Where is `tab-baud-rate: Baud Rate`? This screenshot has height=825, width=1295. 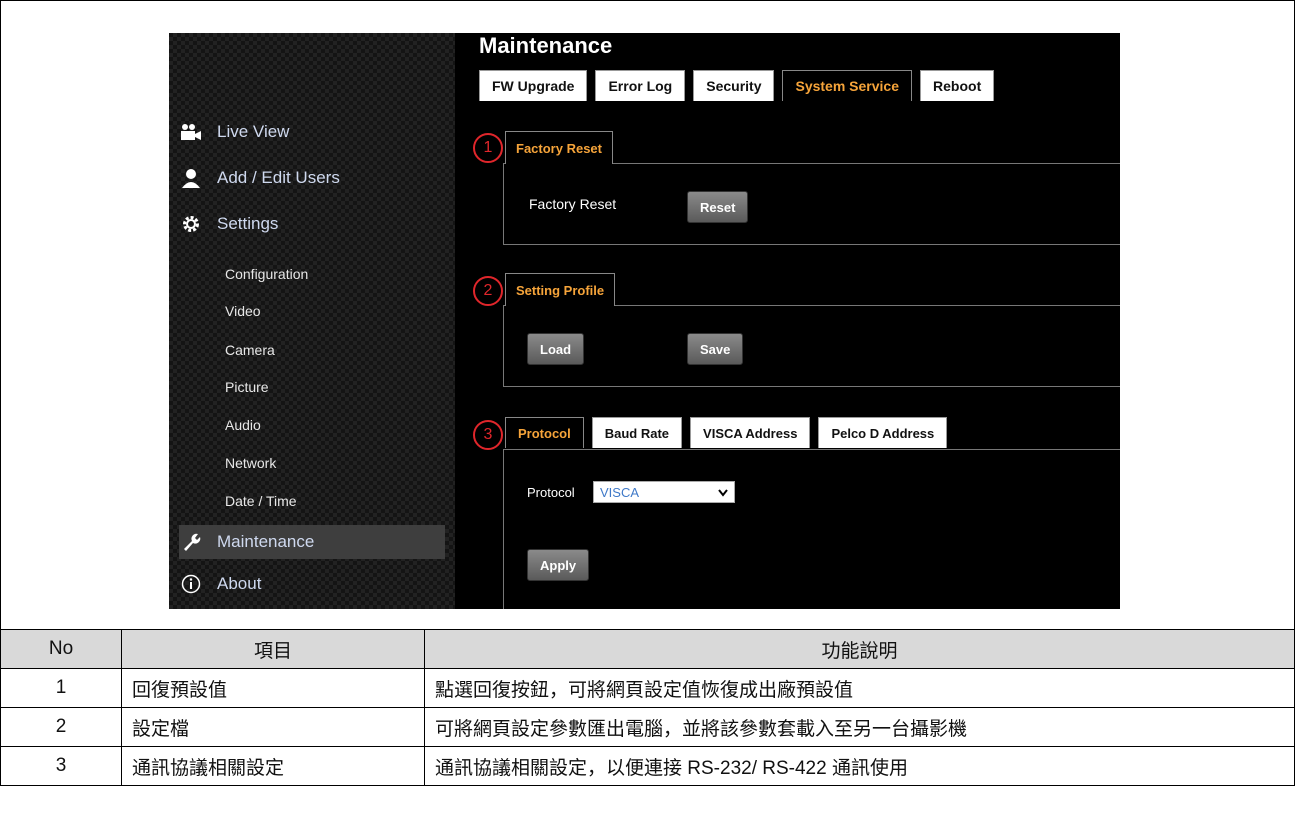 tab-baud-rate: Baud Rate is located at coordinates (637, 432).